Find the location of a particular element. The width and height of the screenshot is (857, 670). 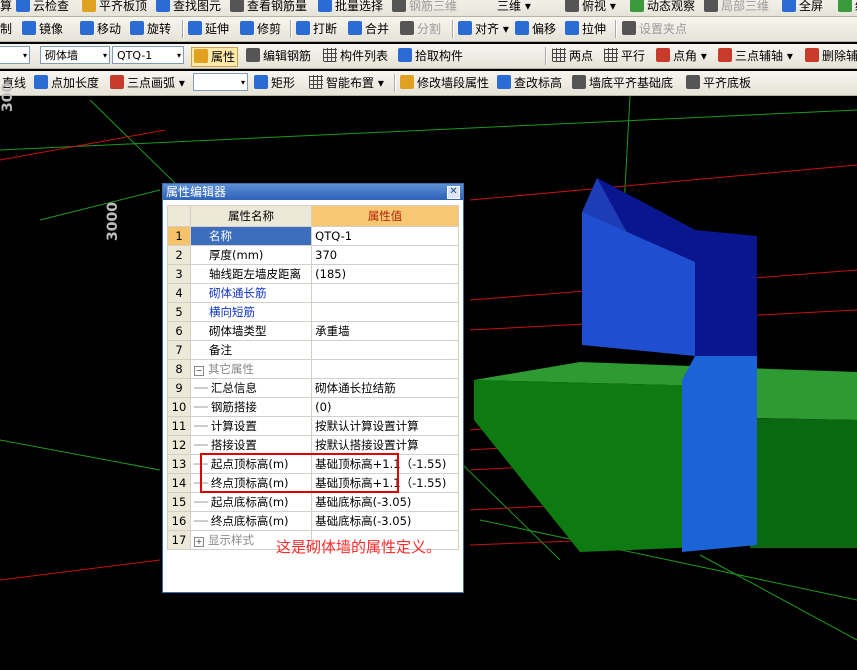

merge-button: 合并 is located at coordinates (368, 29).